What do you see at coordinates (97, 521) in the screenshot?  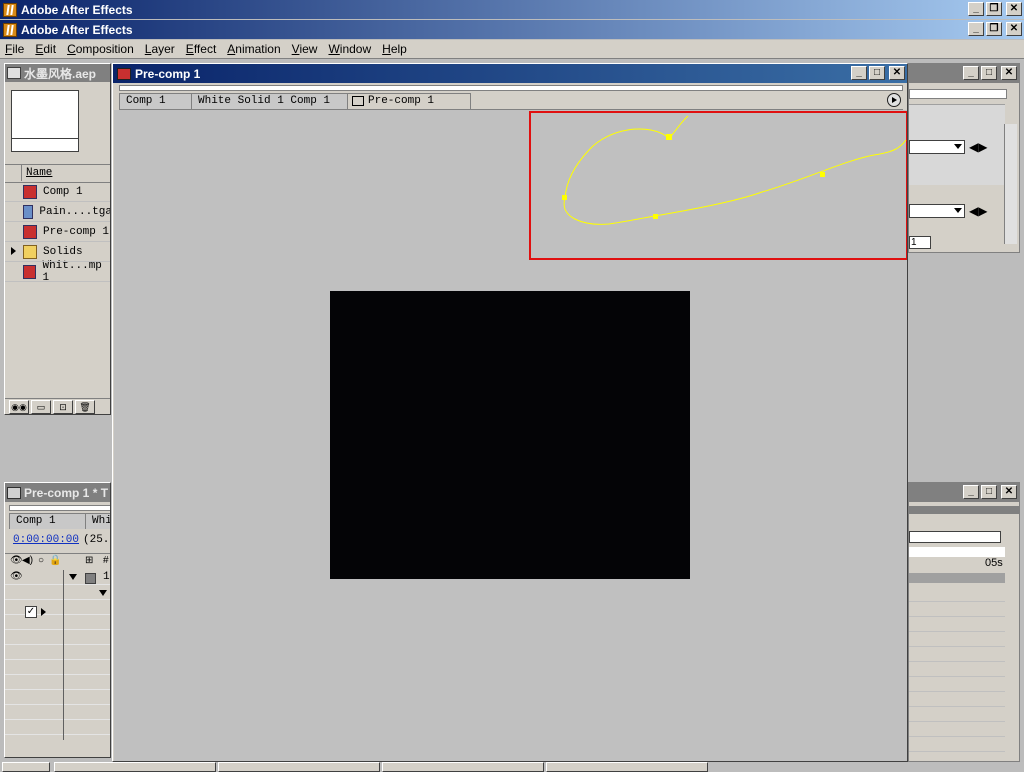 I see `tab-white-solid: Whi` at bounding box center [97, 521].